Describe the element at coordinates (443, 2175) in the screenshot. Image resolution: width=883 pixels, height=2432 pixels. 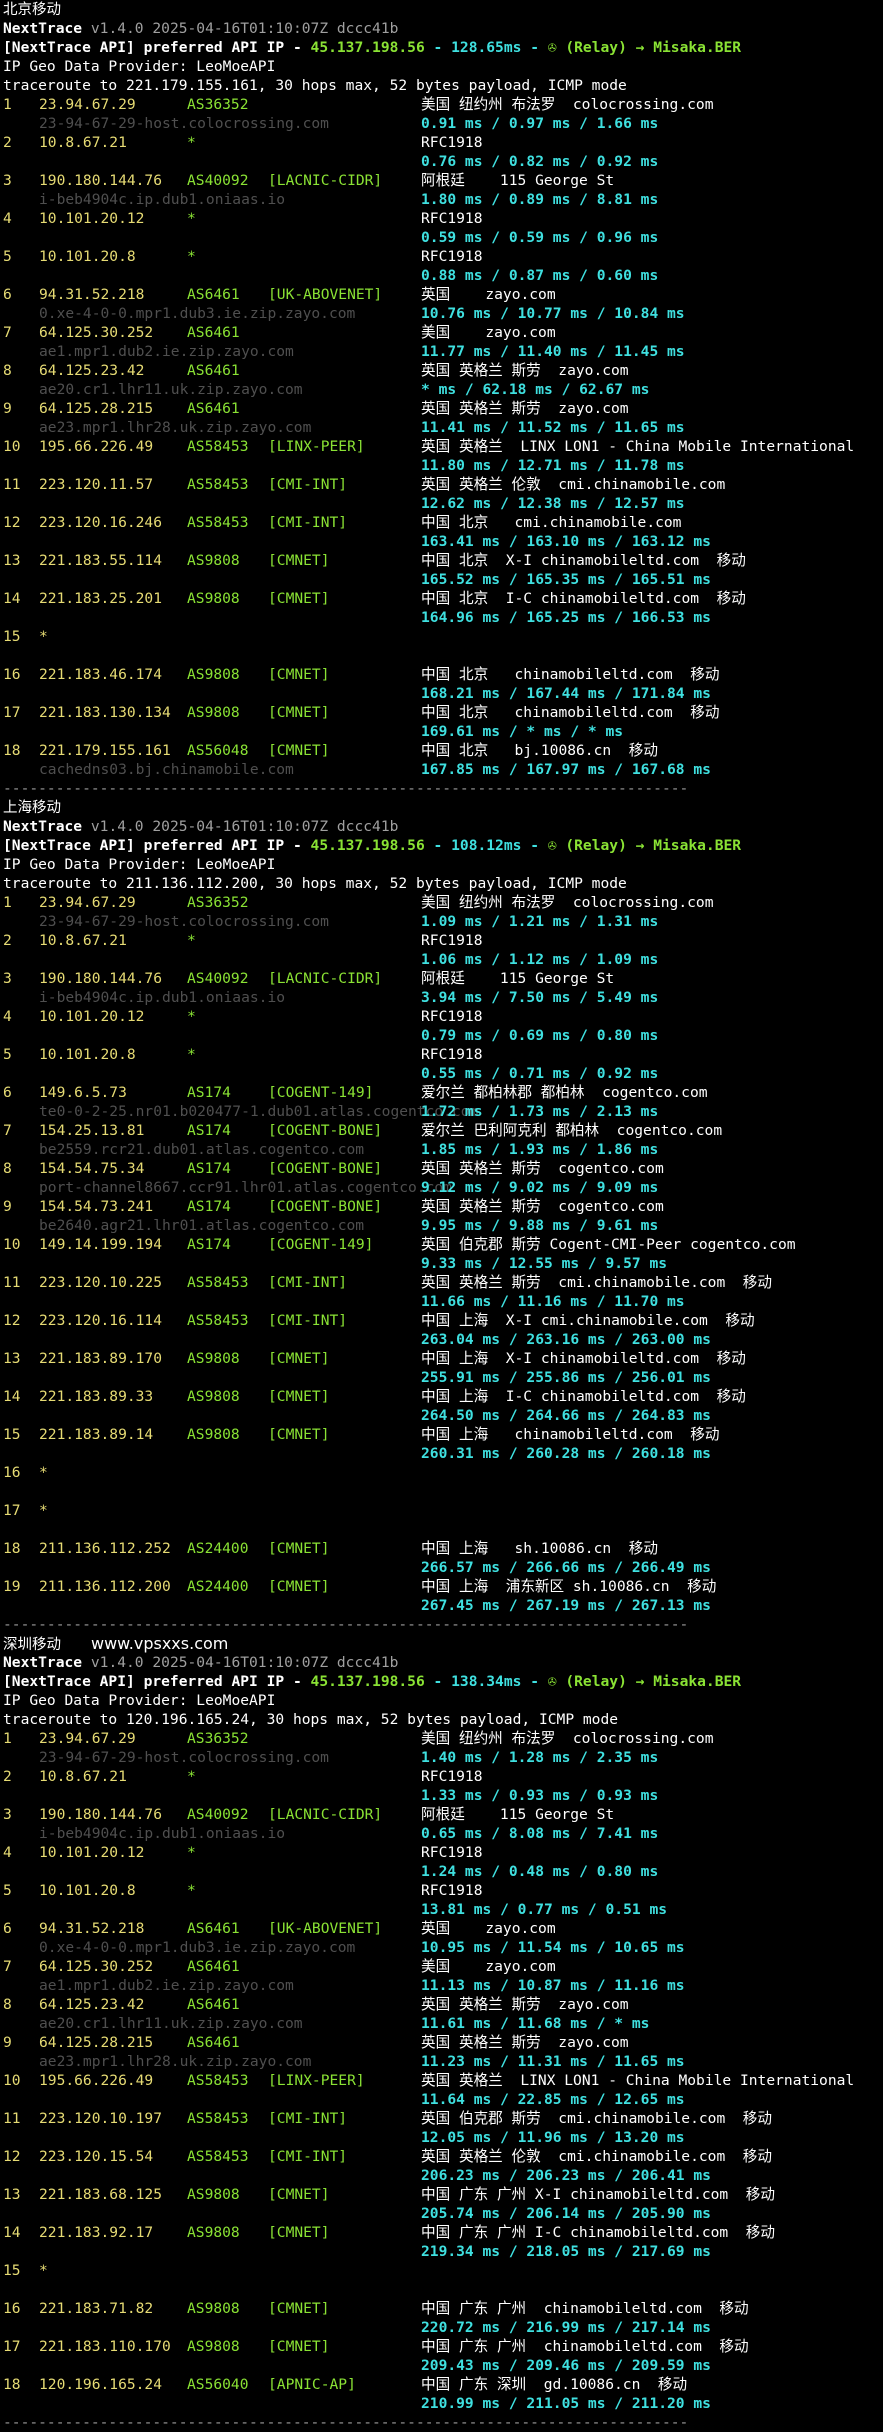
I see `hop-detail-row: 206.23 ms / 206.23 ms / 206.41 ms` at that location.